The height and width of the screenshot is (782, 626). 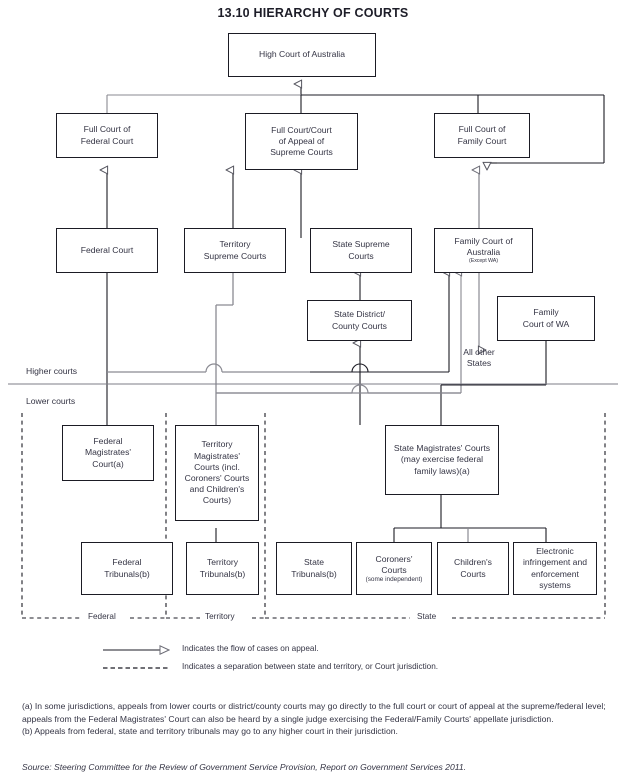 I want to click on node-high-court-label: High Court of Australia, so click(x=302, y=54).